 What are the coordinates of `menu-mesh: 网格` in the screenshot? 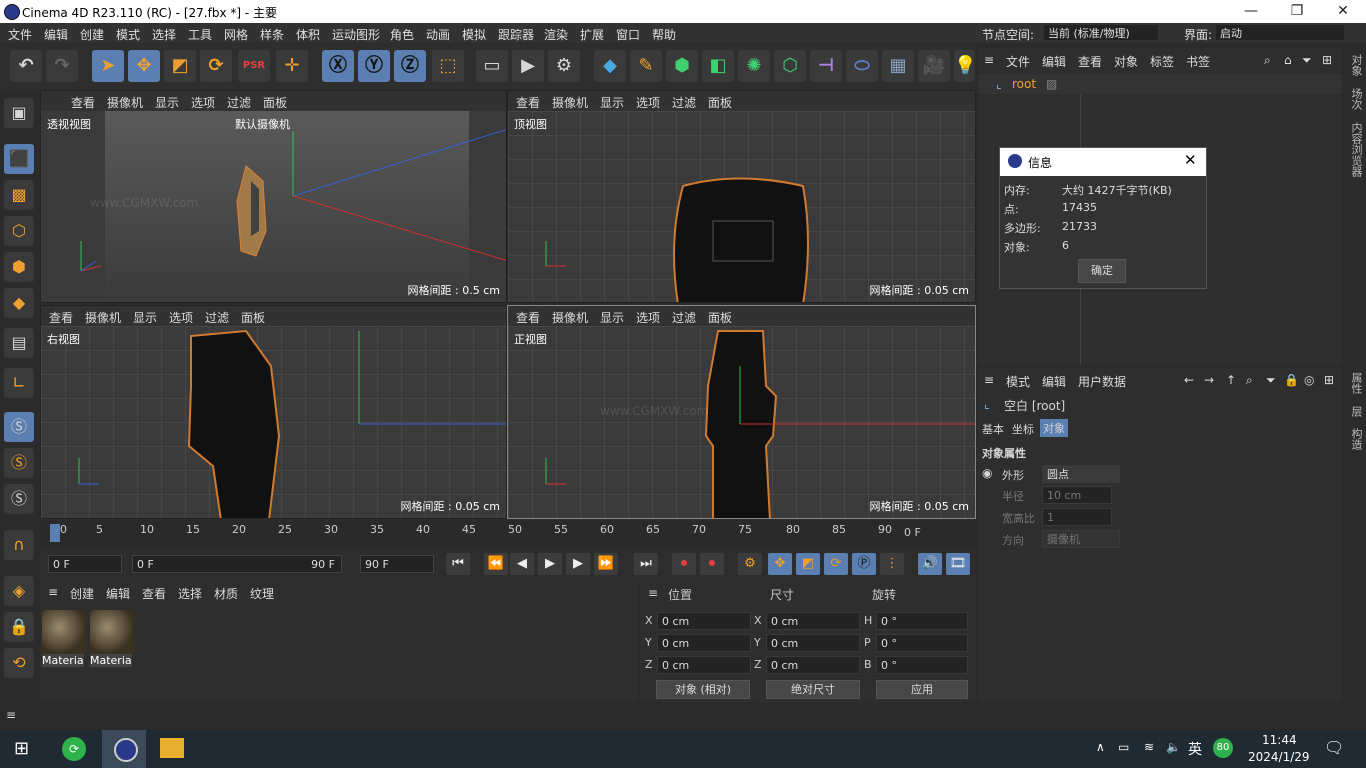 It's located at (236, 34).